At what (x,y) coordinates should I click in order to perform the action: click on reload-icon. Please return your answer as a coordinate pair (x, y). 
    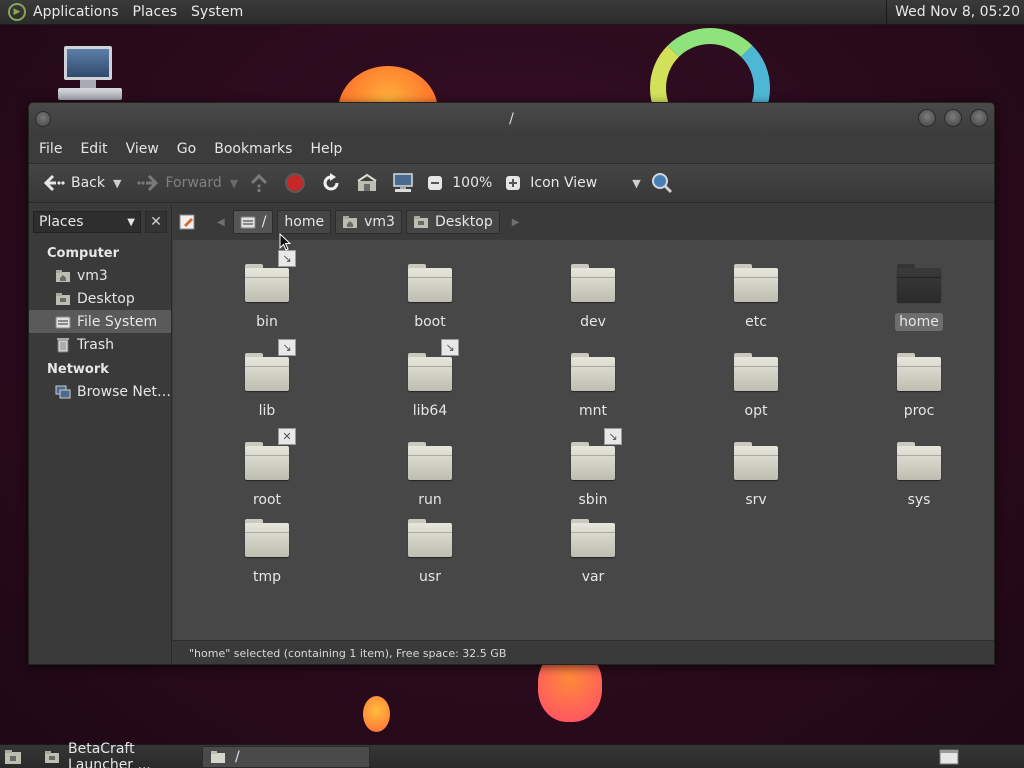
    Looking at the image, I should click on (331, 183).